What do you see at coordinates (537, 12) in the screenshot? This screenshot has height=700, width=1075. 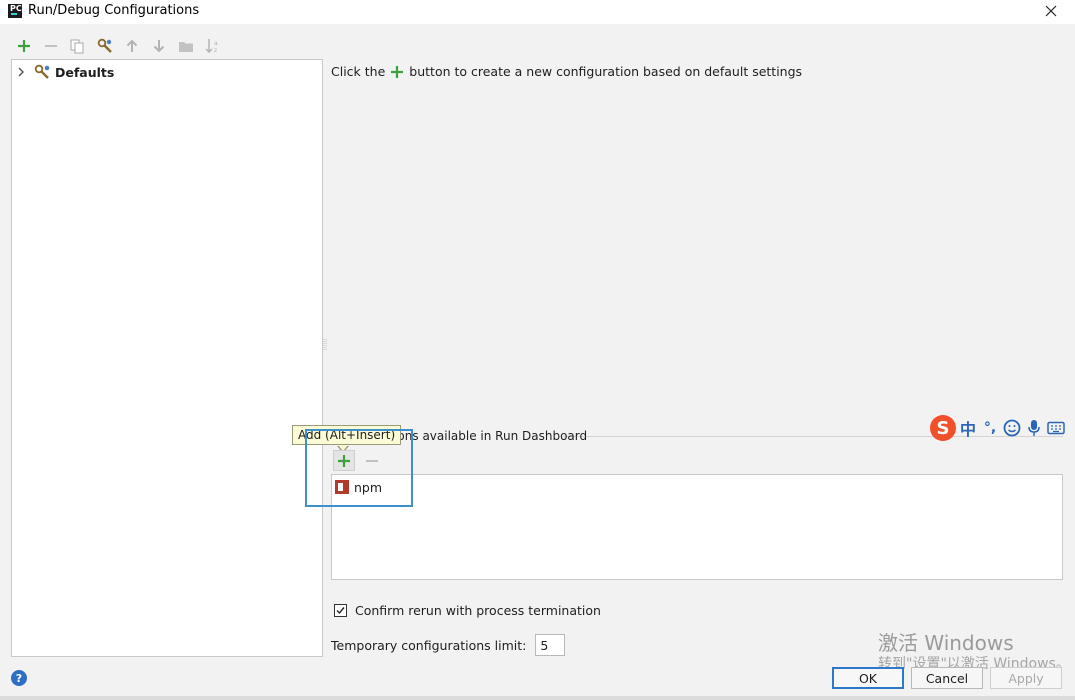 I see `title-bar: PC Run/Debug Configurations` at bounding box center [537, 12].